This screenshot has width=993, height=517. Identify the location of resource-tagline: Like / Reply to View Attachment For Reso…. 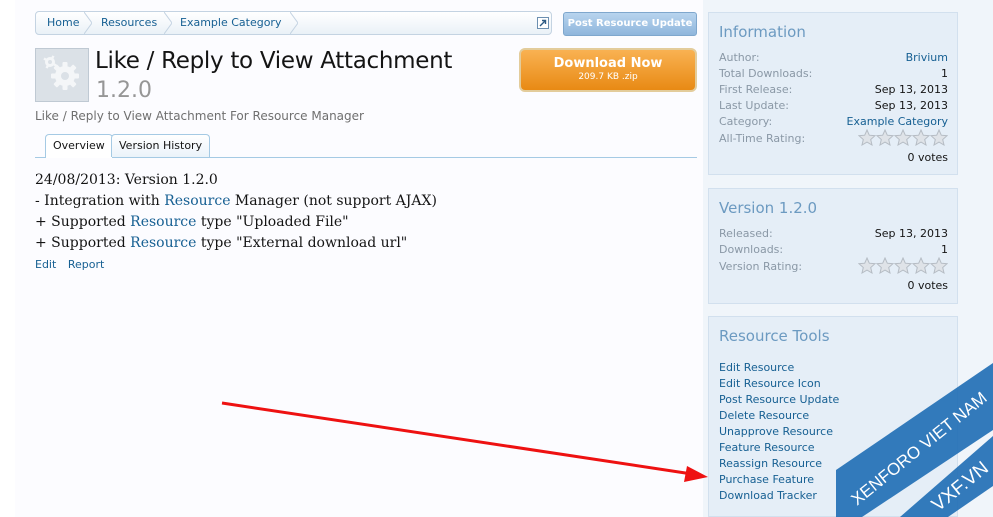
(199, 116).